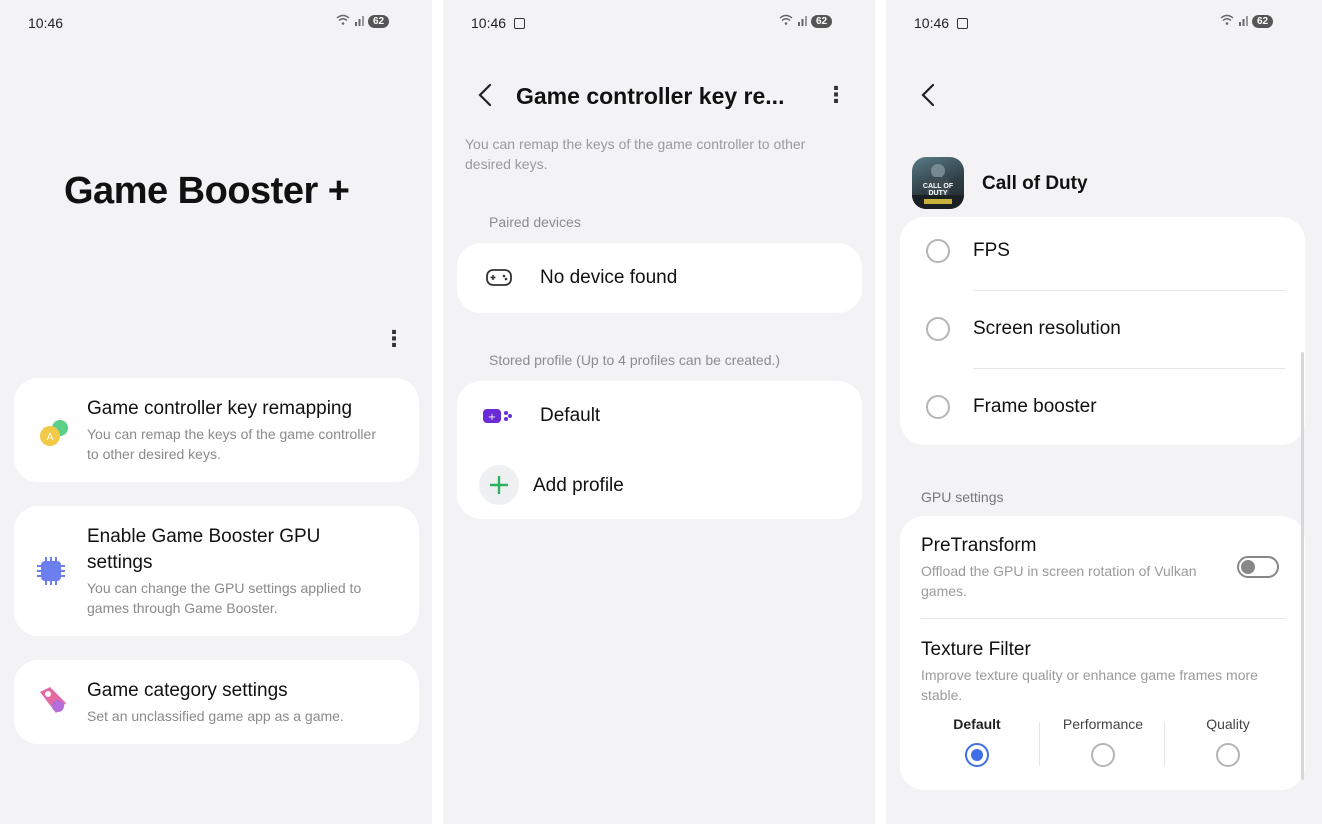 This screenshot has height=824, width=1322. I want to click on texture-filter-title: Texture Filter, so click(976, 649).